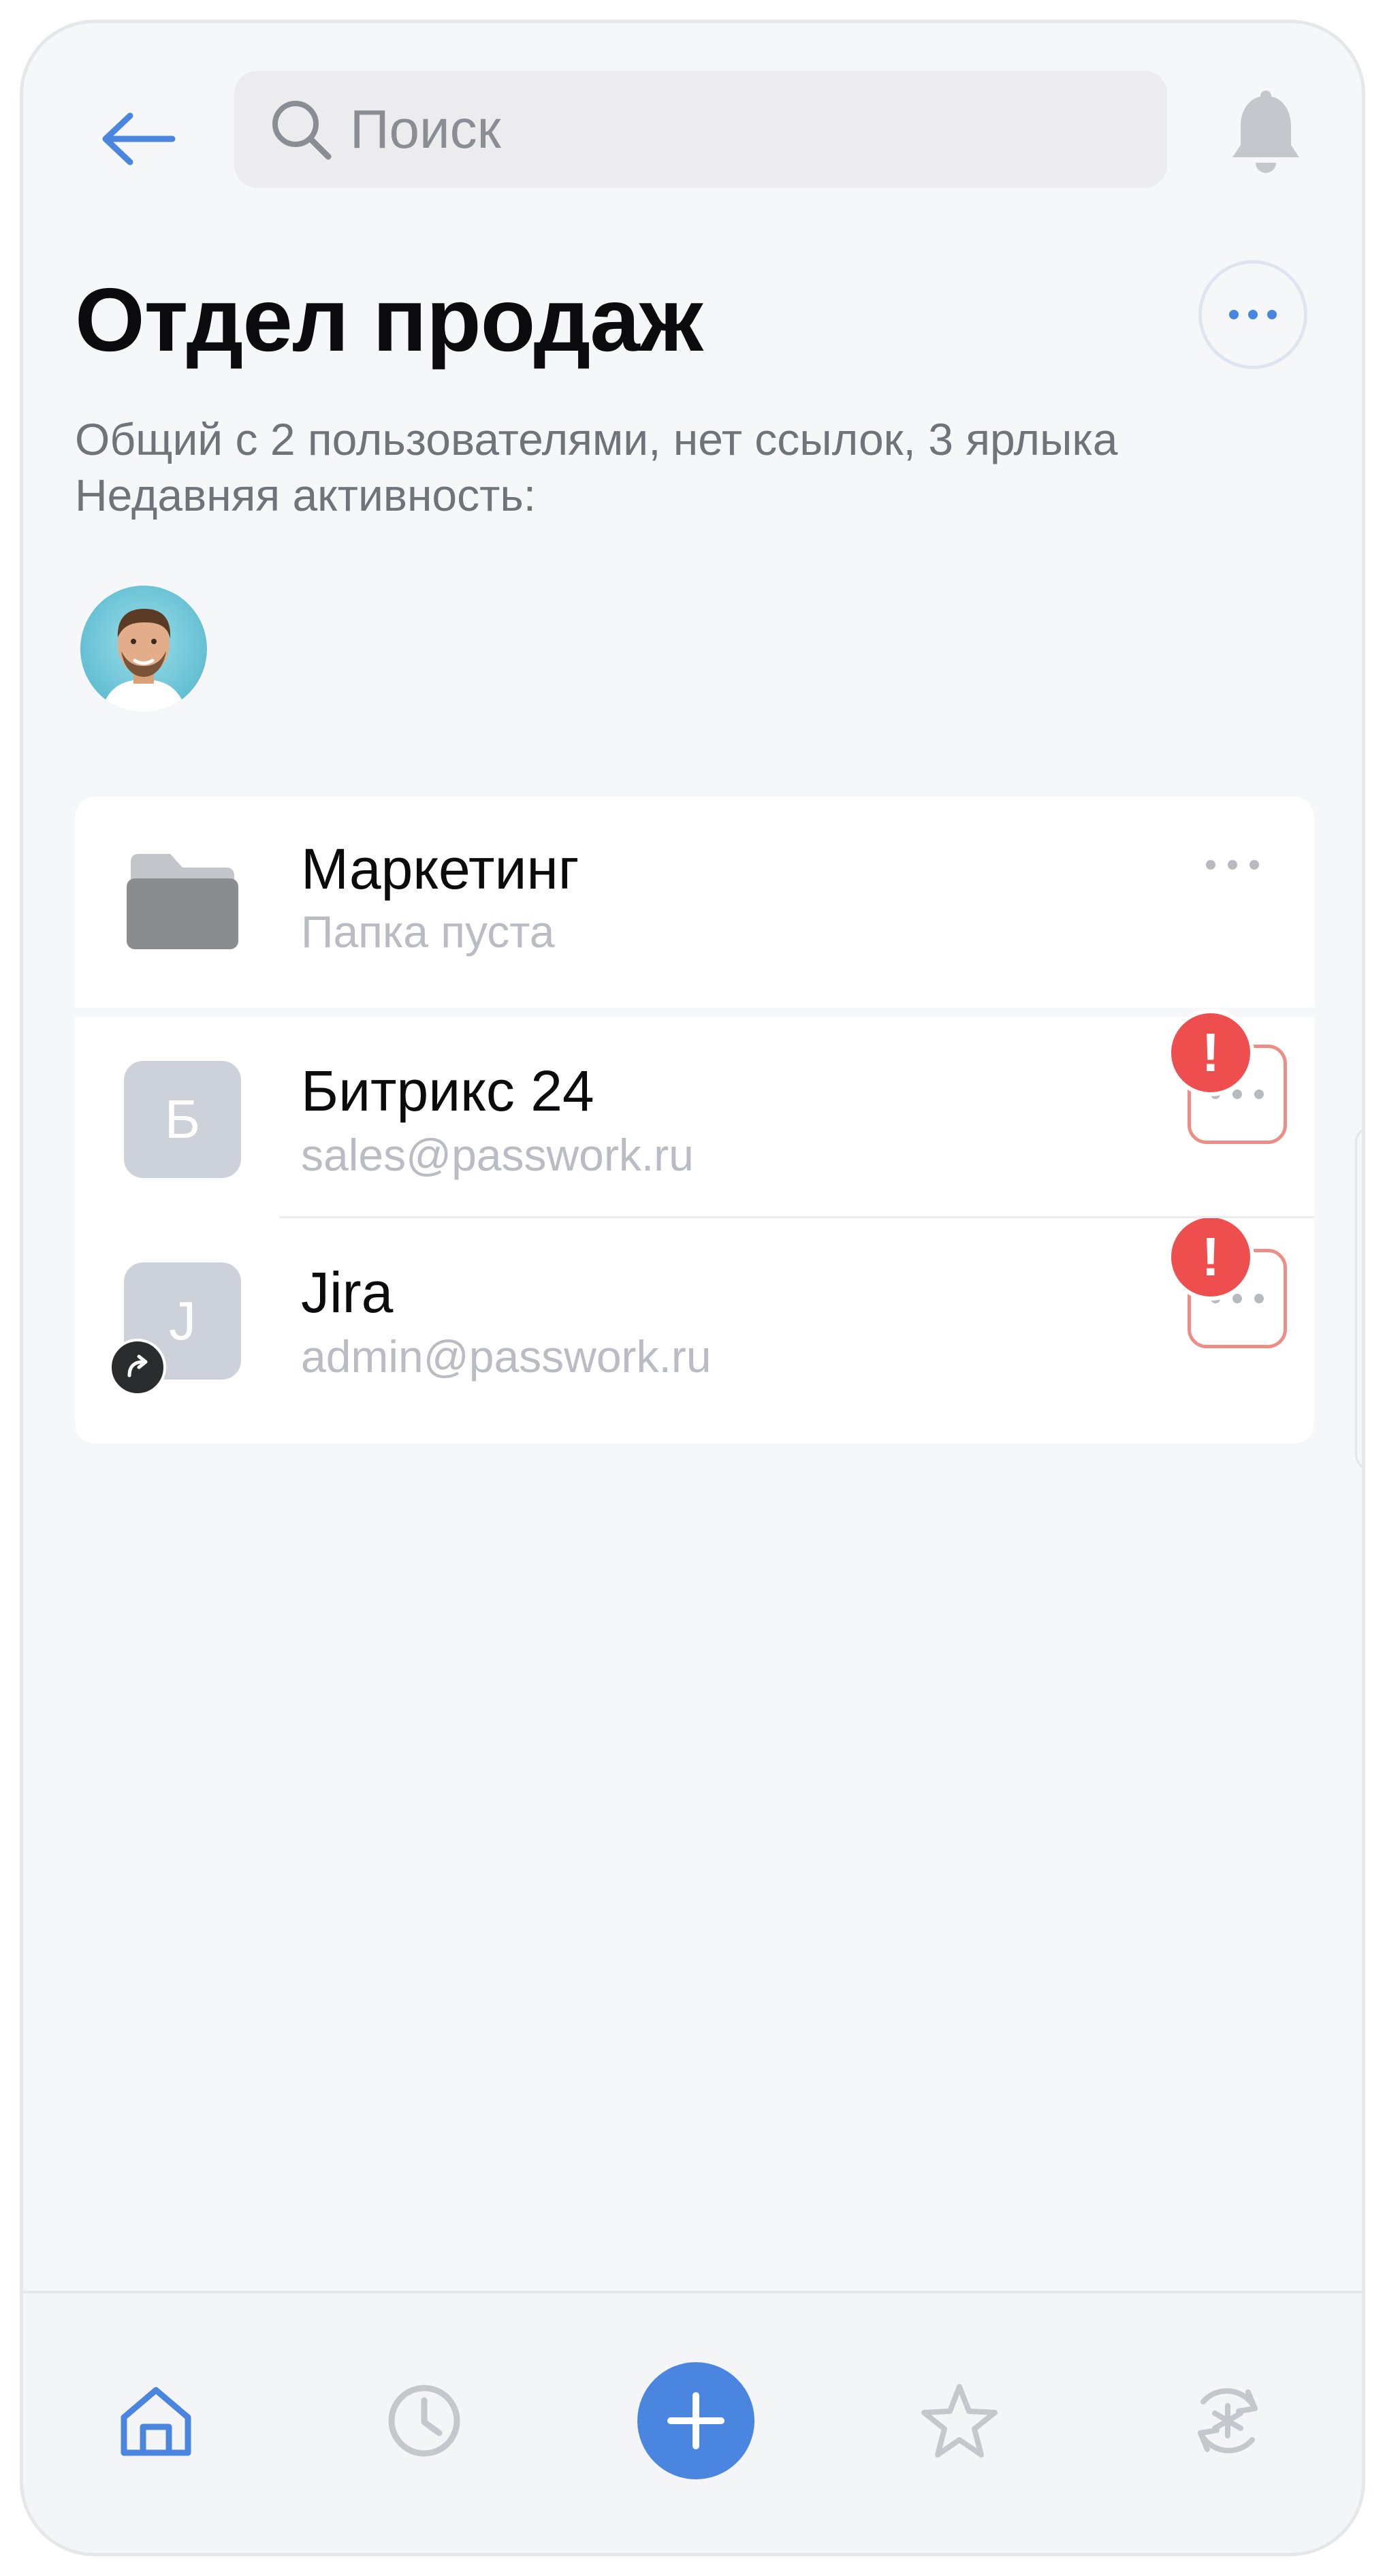 The height and width of the screenshot is (2576, 1385). Describe the element at coordinates (301, 129) in the screenshot. I see `search-icon` at that location.